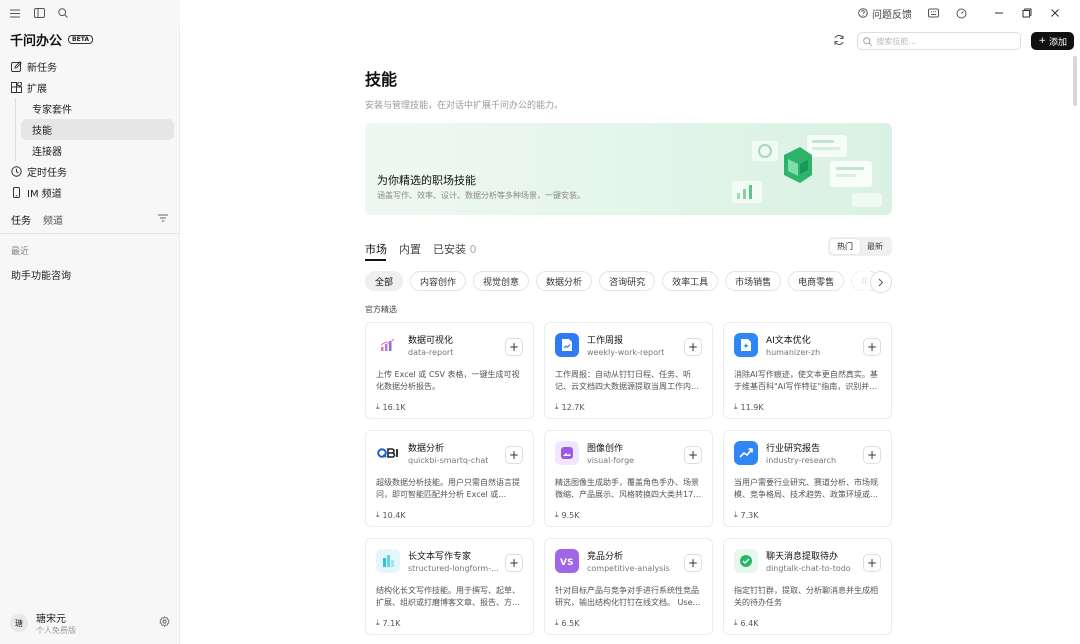 This screenshot has width=1080, height=644. Describe the element at coordinates (806, 596) in the screenshot. I see `skill-description: 指定钉钉群，提取、分析聊消息并生成相关的待办任务` at that location.